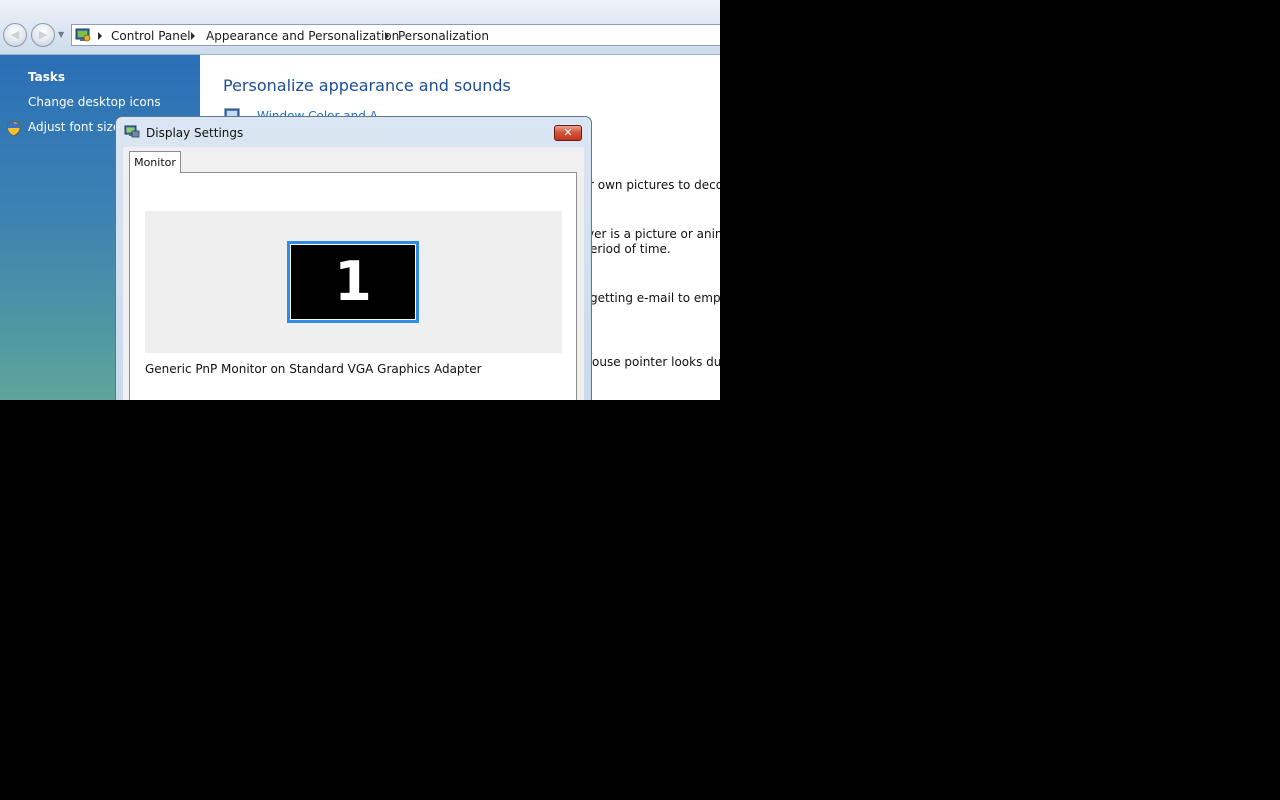 The width and height of the screenshot is (1280, 800). Describe the element at coordinates (630, 249) in the screenshot. I see `screen-saver-description-line2: eriod of time.` at that location.